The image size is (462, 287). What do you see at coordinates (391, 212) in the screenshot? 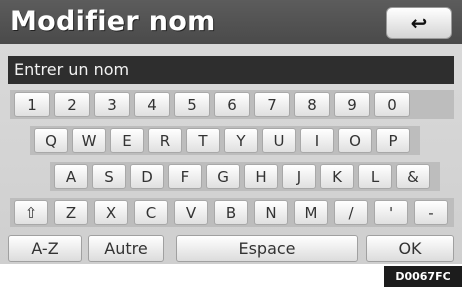
I see `key-10: '` at bounding box center [391, 212].